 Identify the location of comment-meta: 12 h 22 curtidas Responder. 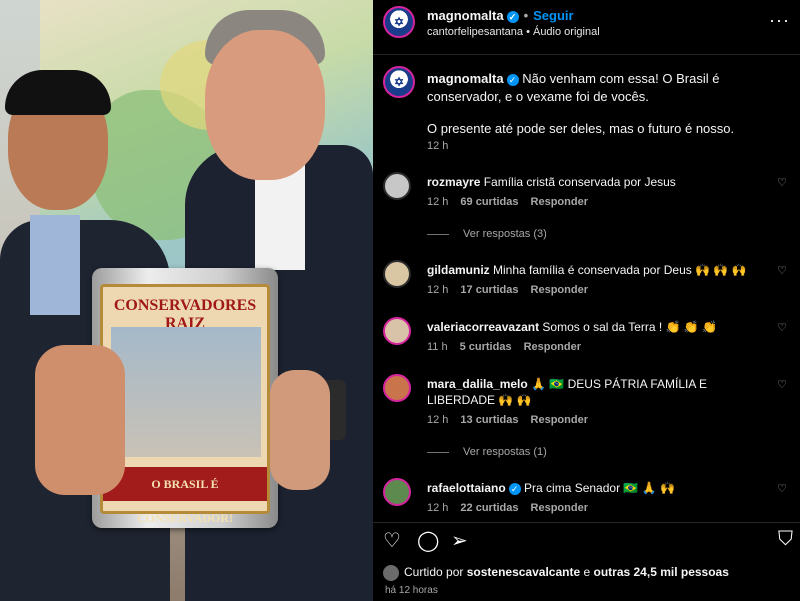
(513, 508).